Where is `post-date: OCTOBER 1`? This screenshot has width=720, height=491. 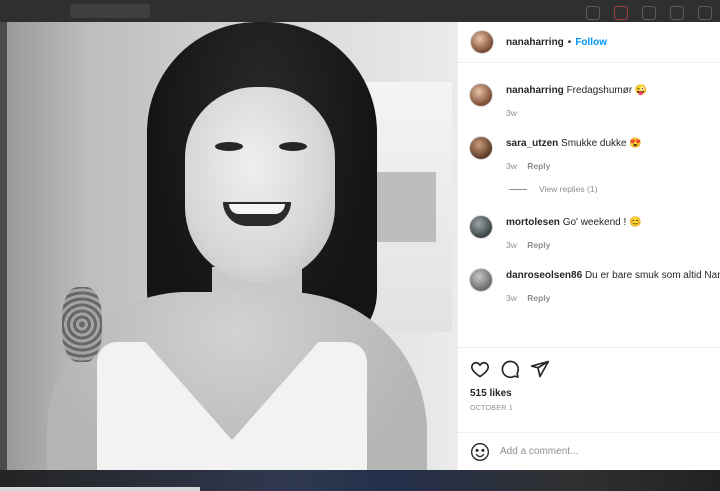
post-date: OCTOBER 1 is located at coordinates (589, 408).